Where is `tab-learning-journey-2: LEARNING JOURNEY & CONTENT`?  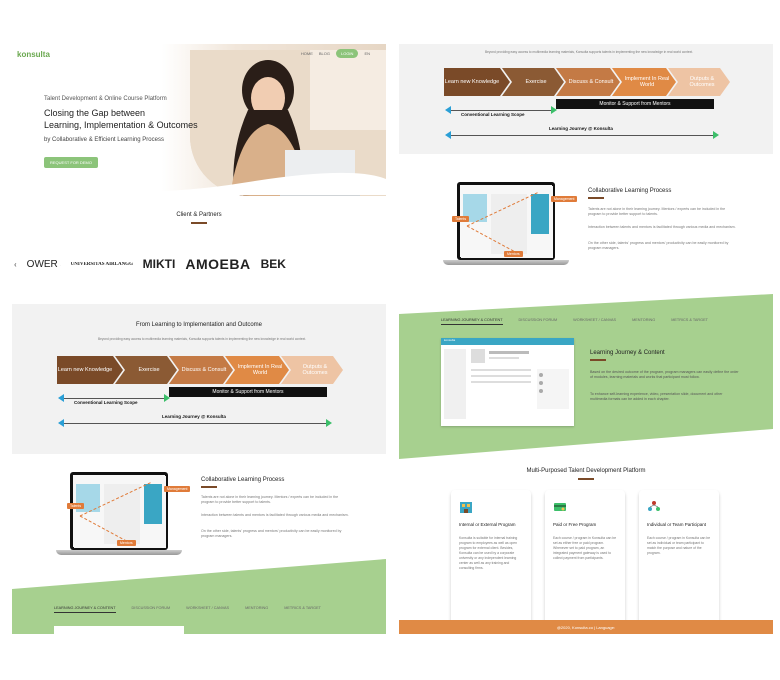
tab-learning-journey-2: LEARNING JOURNEY & CONTENT is located at coordinates (472, 321).